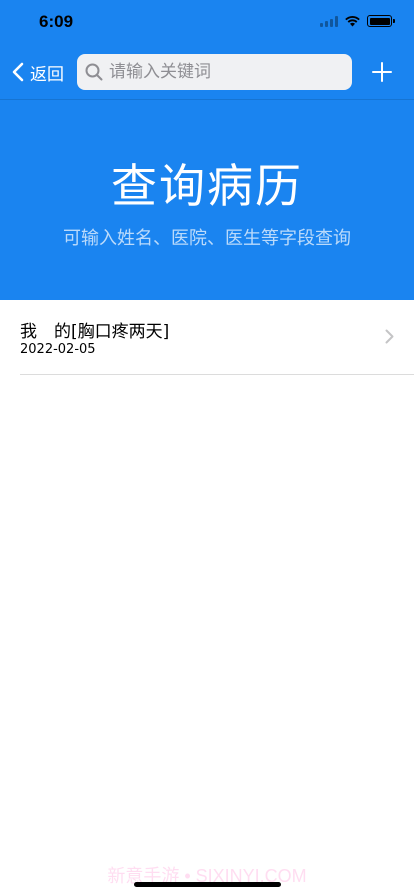 The width and height of the screenshot is (414, 896). I want to click on search-bar, so click(214, 72).